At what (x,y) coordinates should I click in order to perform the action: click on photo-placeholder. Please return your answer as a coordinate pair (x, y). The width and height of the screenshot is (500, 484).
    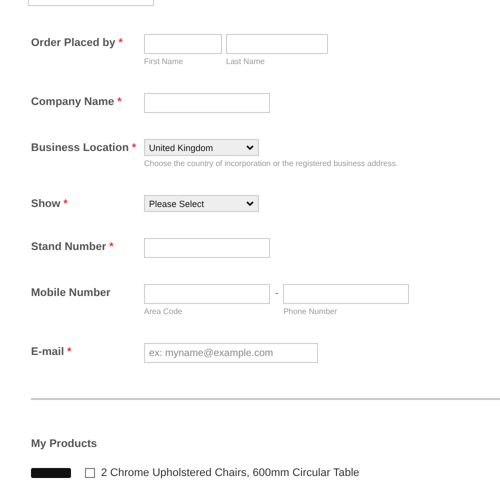
    Looking at the image, I should click on (51, 473).